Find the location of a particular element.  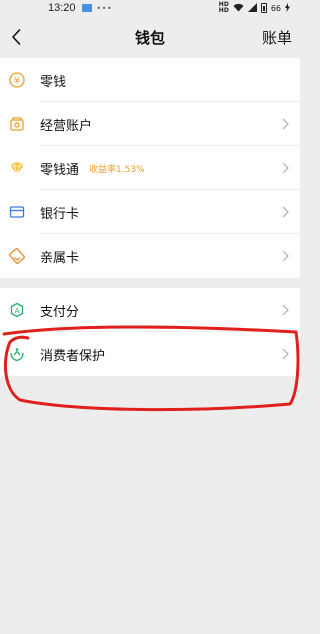

status-right: HD HD 66 is located at coordinates (254, 8).